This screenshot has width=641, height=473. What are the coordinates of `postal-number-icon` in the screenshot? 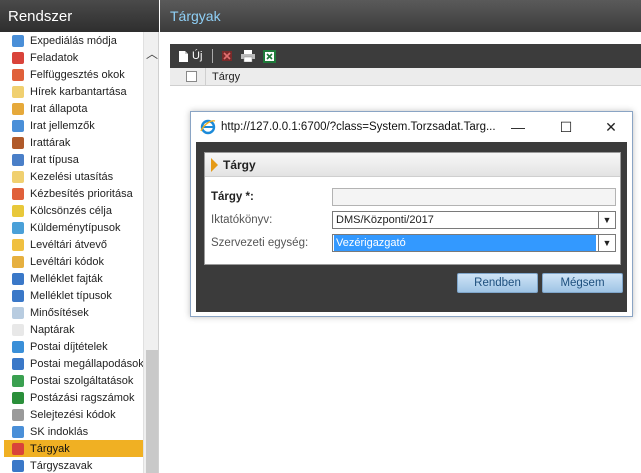 It's located at (18, 397).